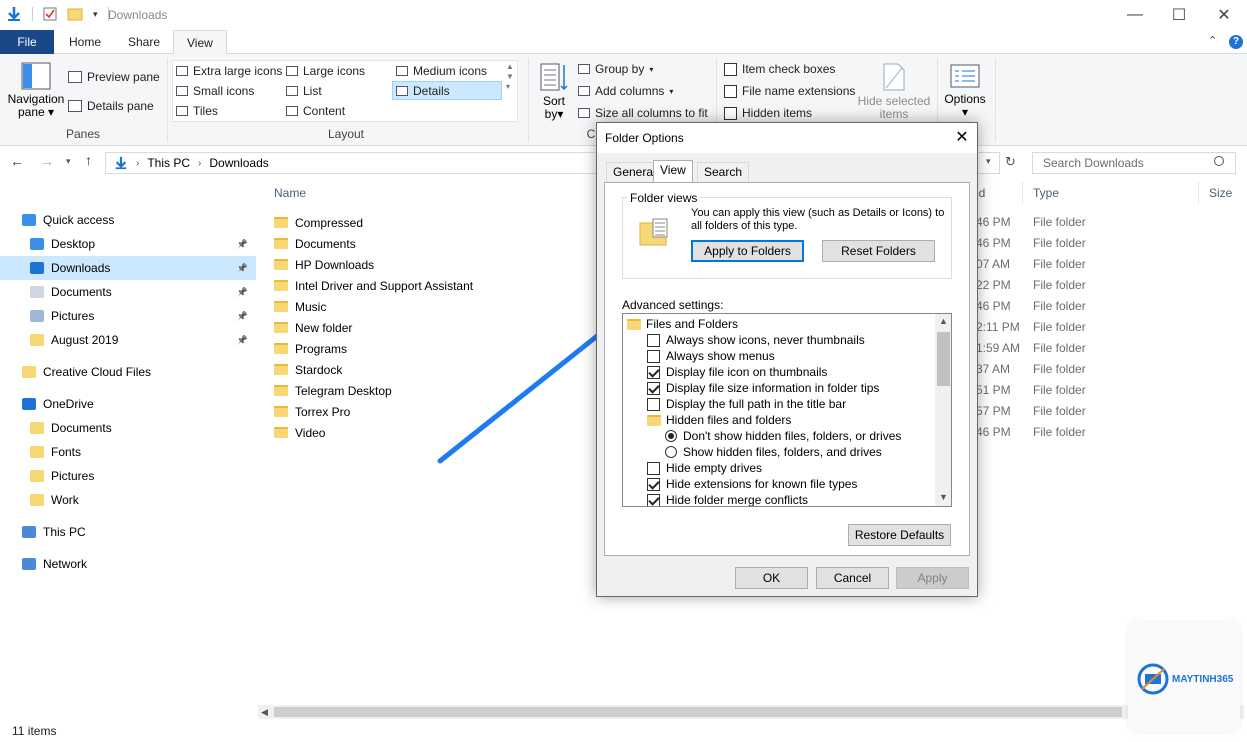 Image resolution: width=1247 pixels, height=742 pixels. I want to click on sidebar-item-downloads: Downloads 📌, so click(128, 268).